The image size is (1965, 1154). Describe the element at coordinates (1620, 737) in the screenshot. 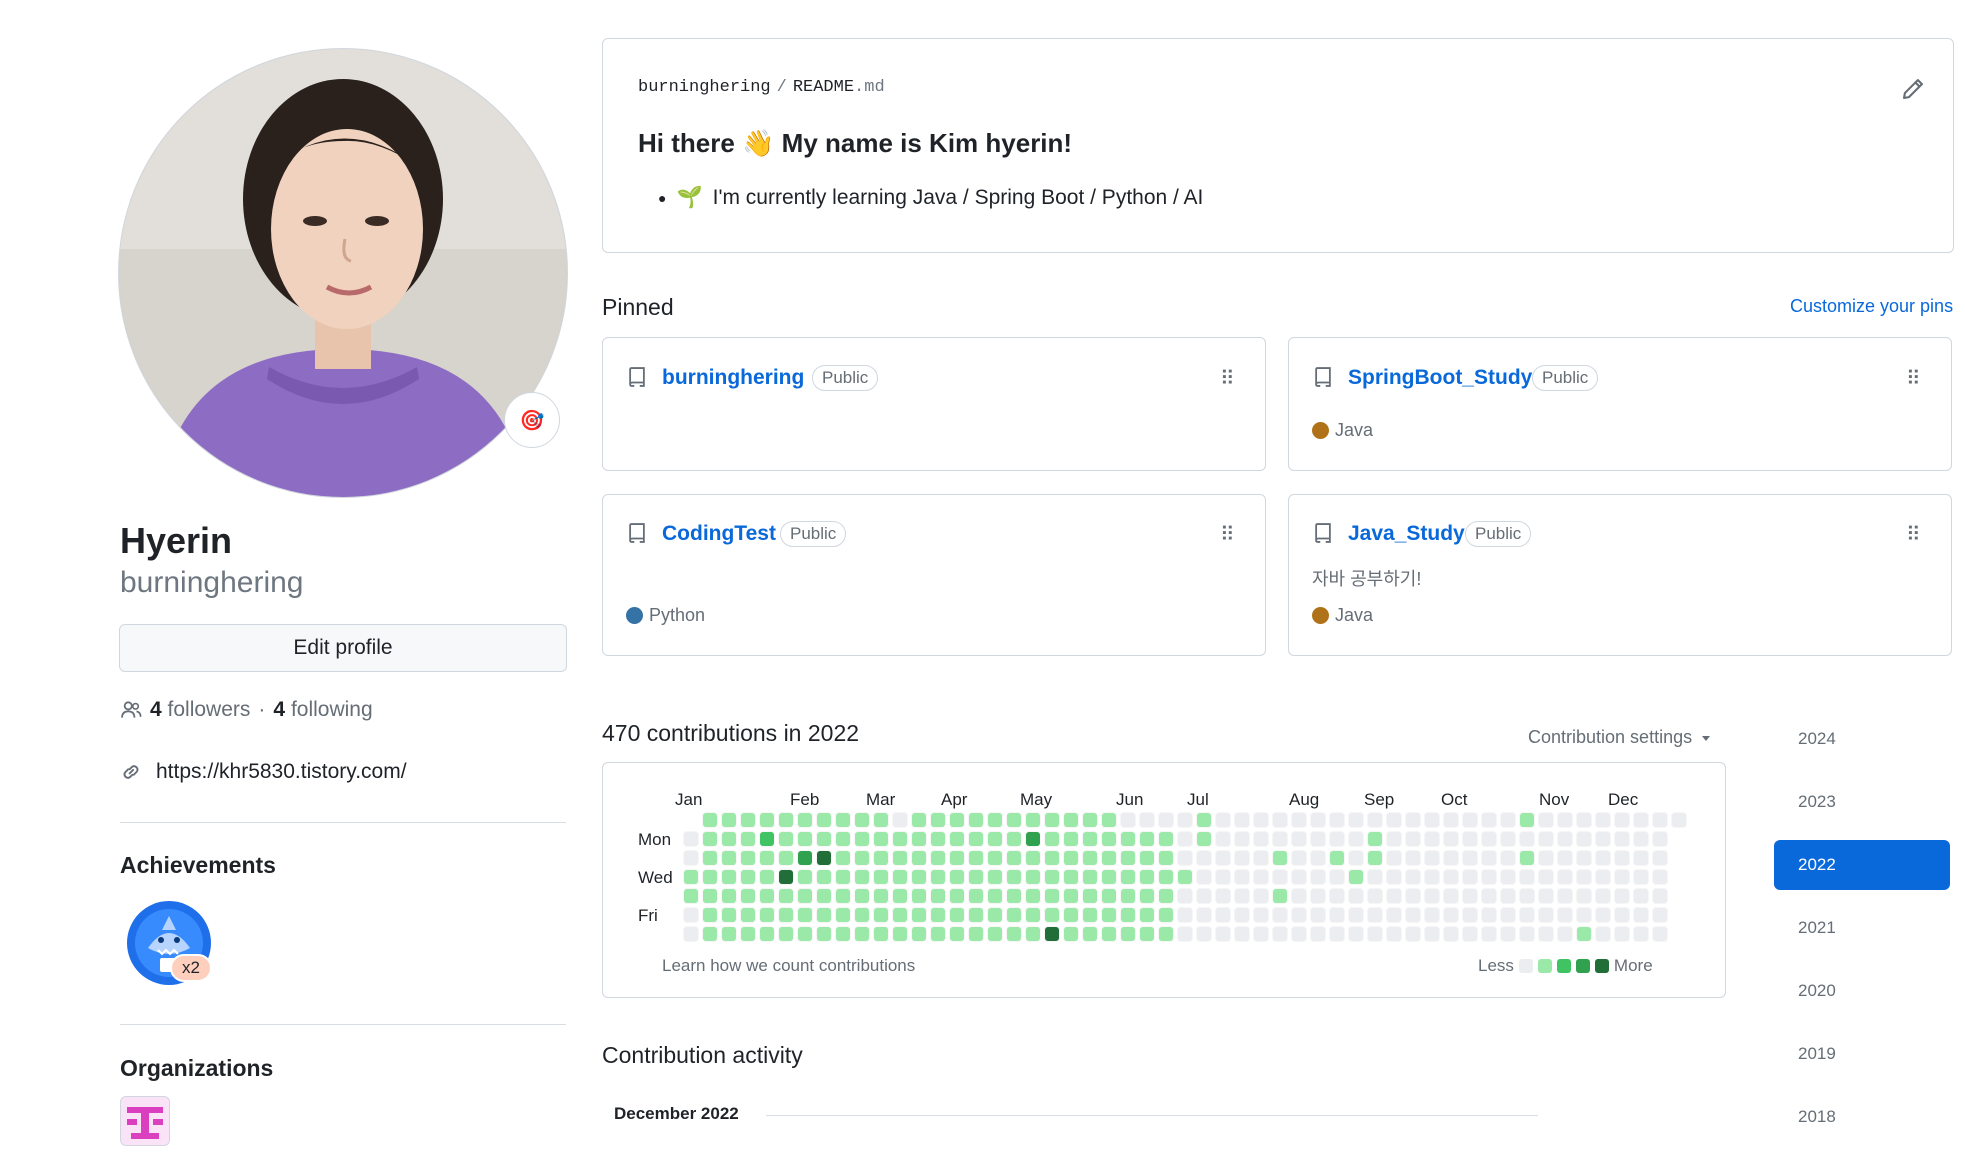

I see `contribution-settings-dropdown: Contribution settings` at that location.